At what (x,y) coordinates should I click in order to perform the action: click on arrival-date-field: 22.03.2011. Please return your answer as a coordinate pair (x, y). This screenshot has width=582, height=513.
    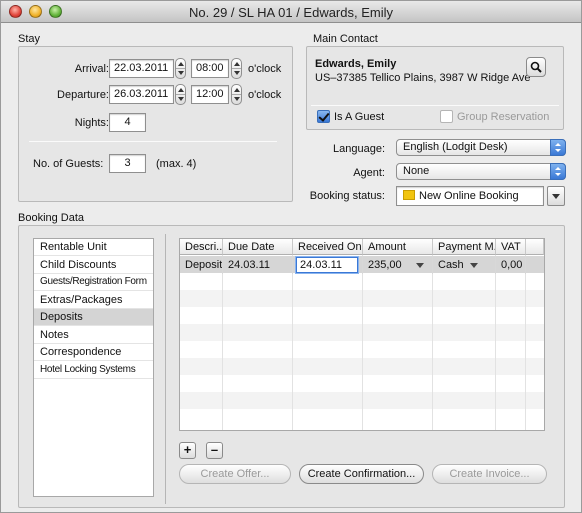
    Looking at the image, I should click on (141, 68).